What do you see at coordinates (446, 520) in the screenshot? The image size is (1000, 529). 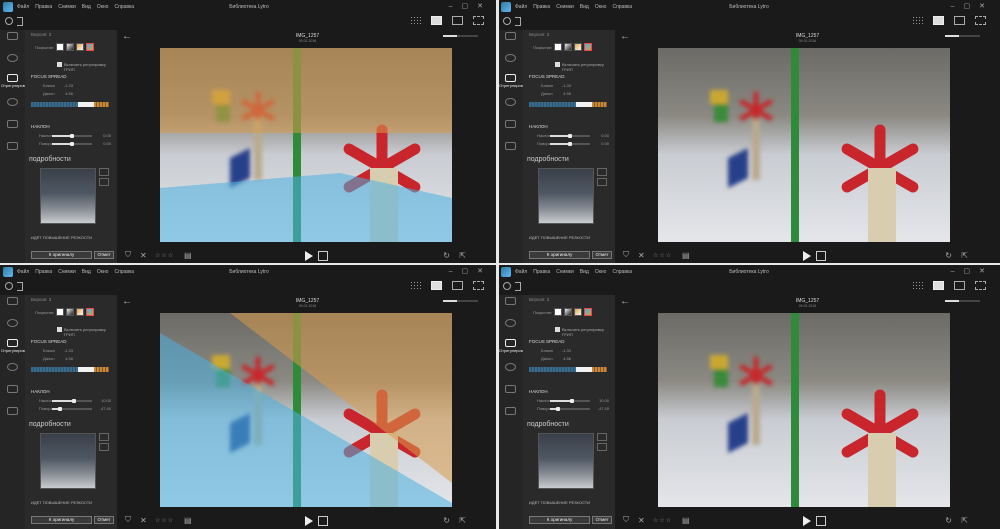 I see `rotate-icon: ↻` at bounding box center [446, 520].